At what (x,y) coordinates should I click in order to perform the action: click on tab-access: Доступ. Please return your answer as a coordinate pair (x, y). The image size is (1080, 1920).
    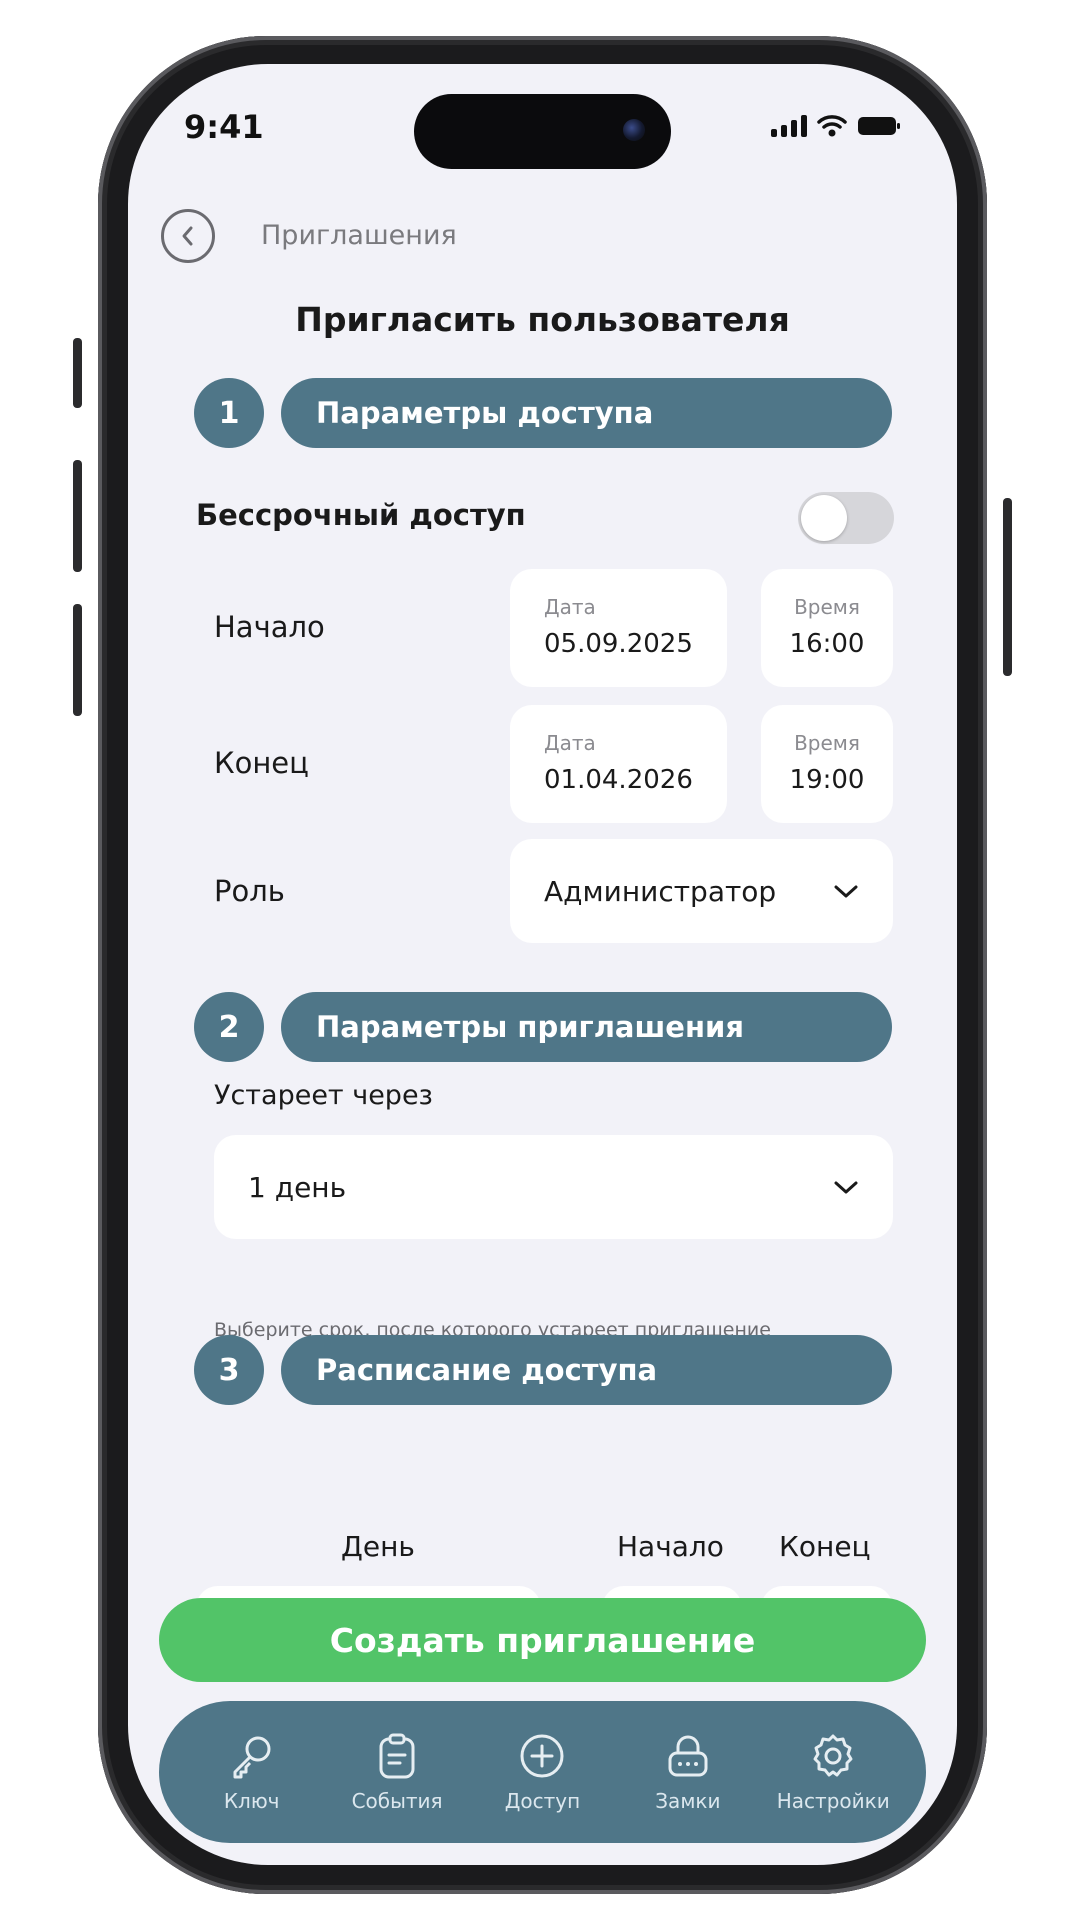
    Looking at the image, I should click on (542, 1772).